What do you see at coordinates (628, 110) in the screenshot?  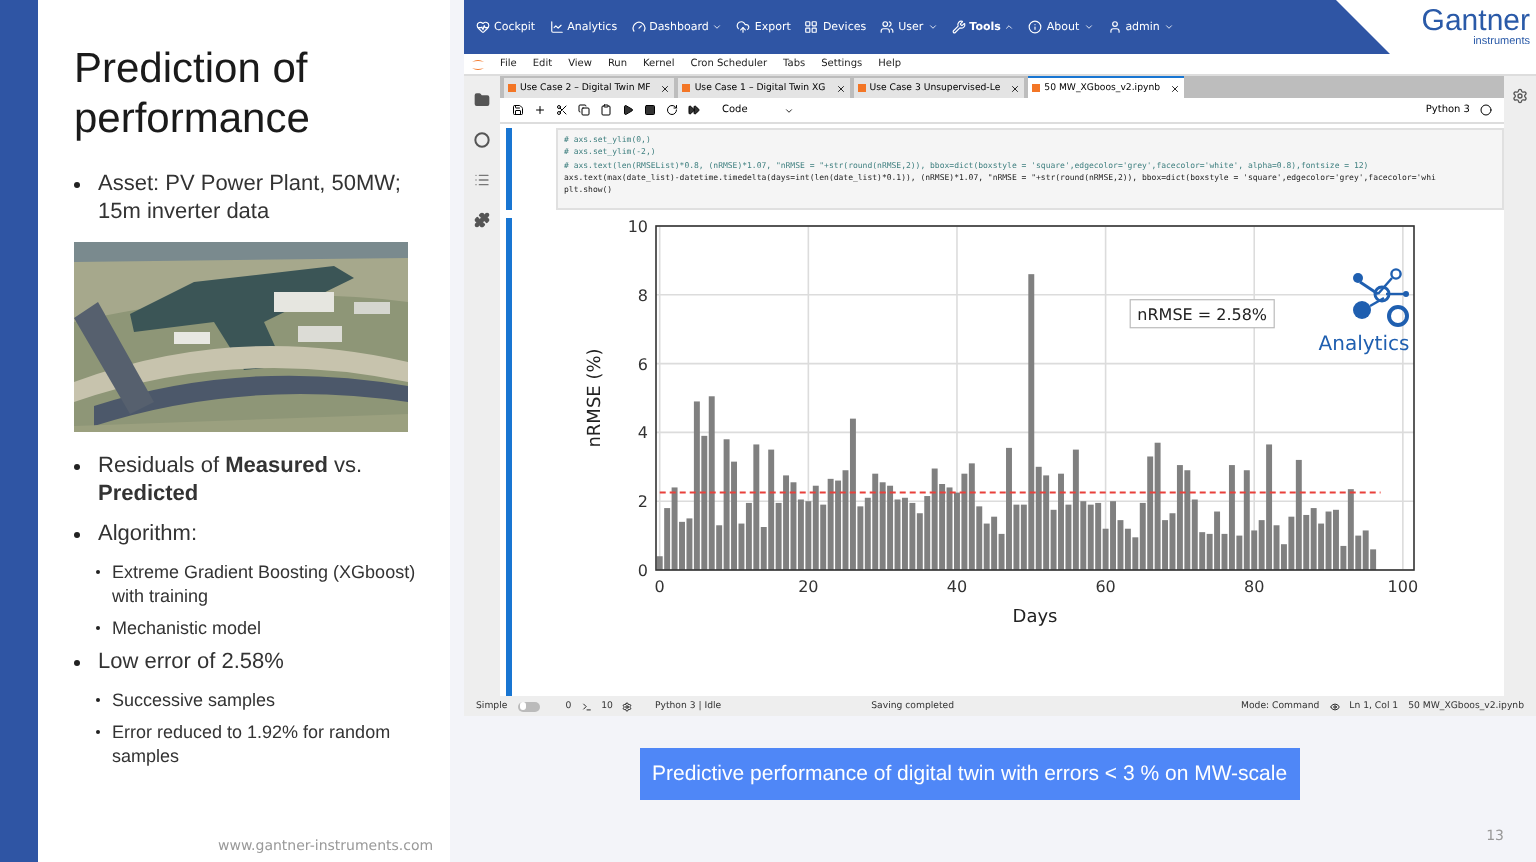 I see `play-icon` at bounding box center [628, 110].